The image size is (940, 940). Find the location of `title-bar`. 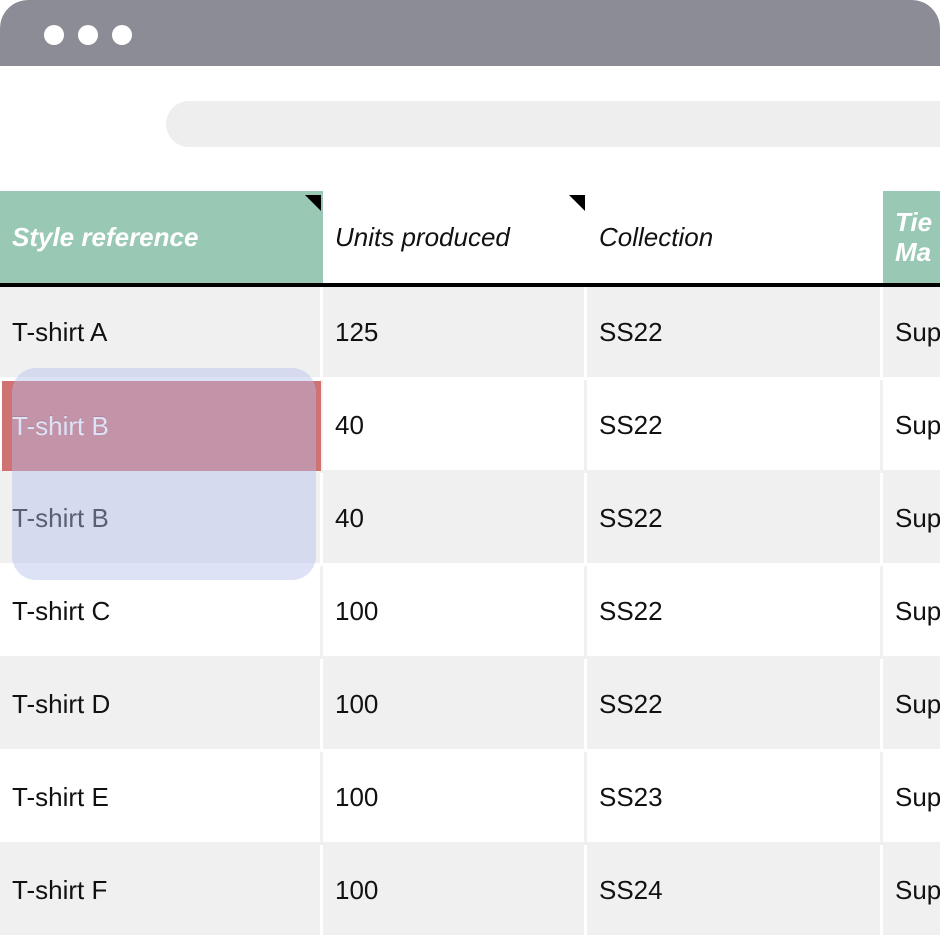

title-bar is located at coordinates (470, 33).